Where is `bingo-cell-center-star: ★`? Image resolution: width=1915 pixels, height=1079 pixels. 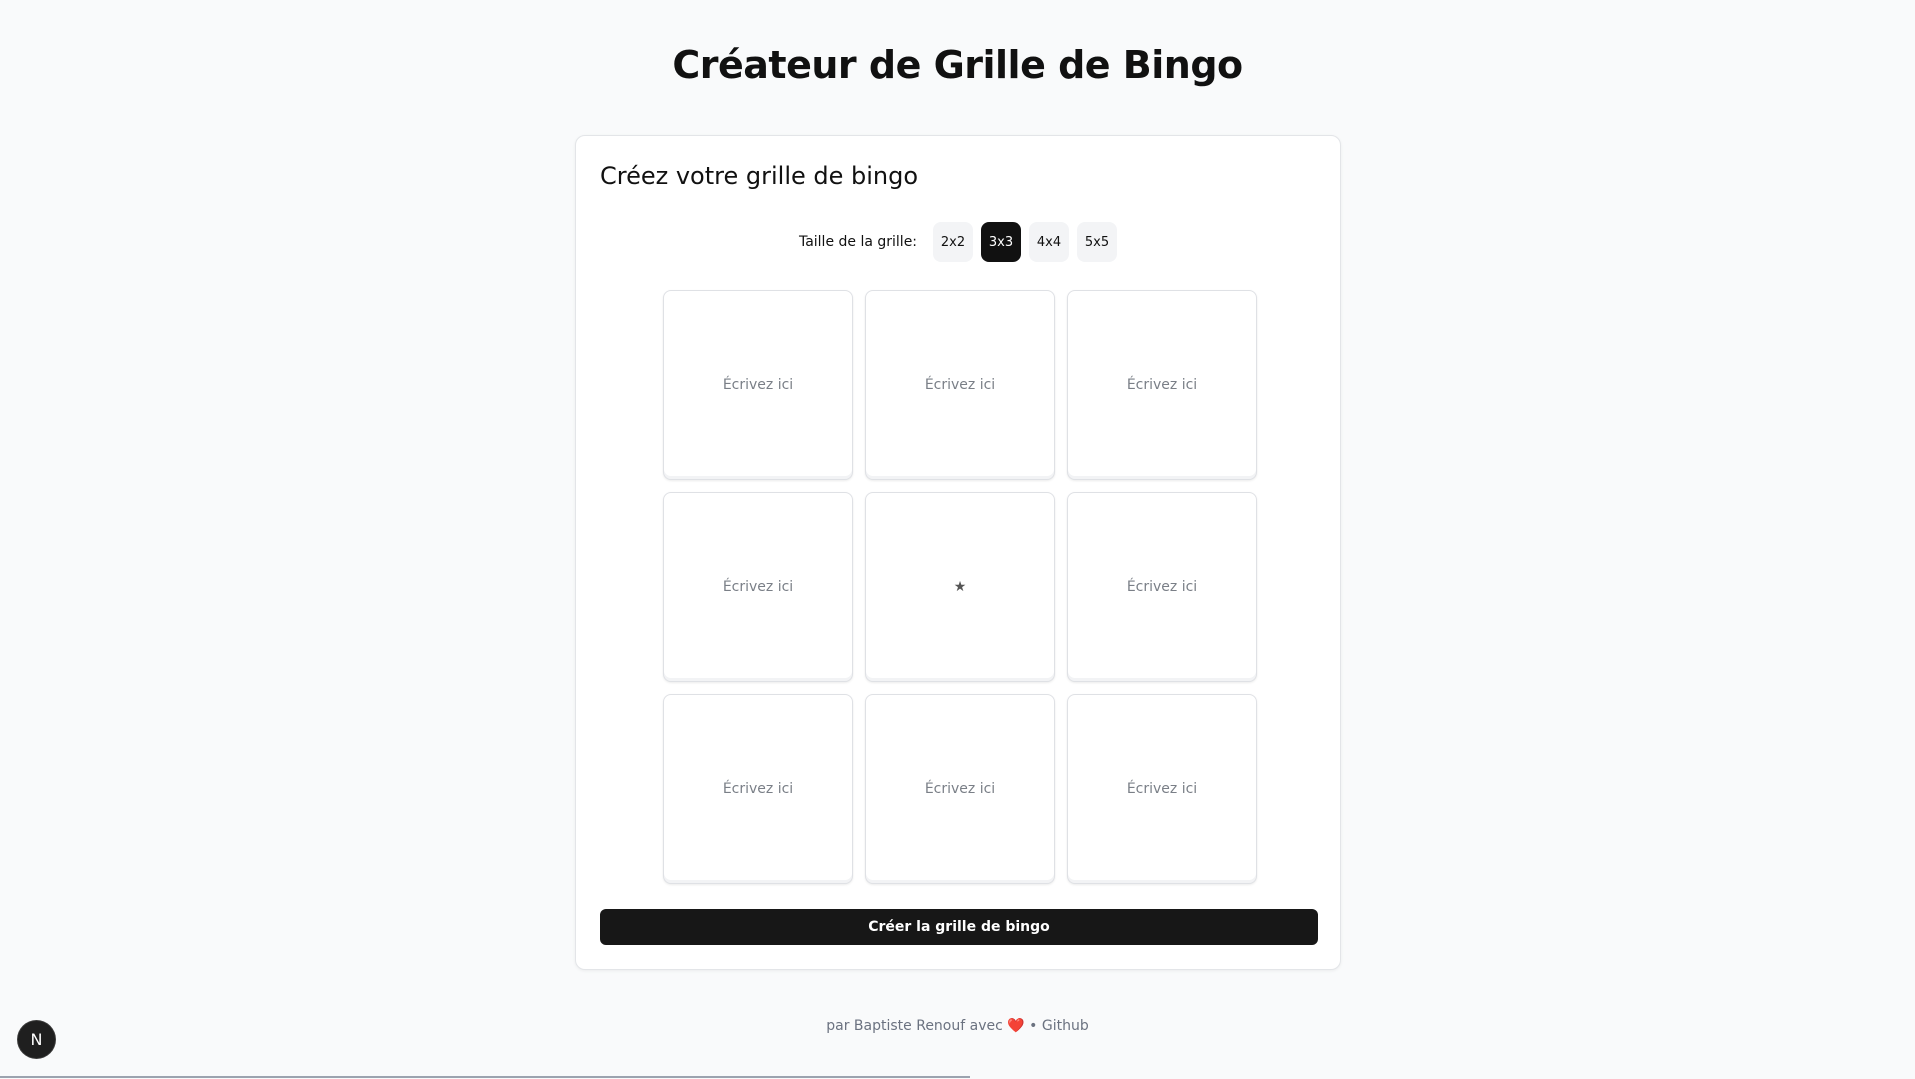
bingo-cell-center-star: ★ is located at coordinates (960, 587).